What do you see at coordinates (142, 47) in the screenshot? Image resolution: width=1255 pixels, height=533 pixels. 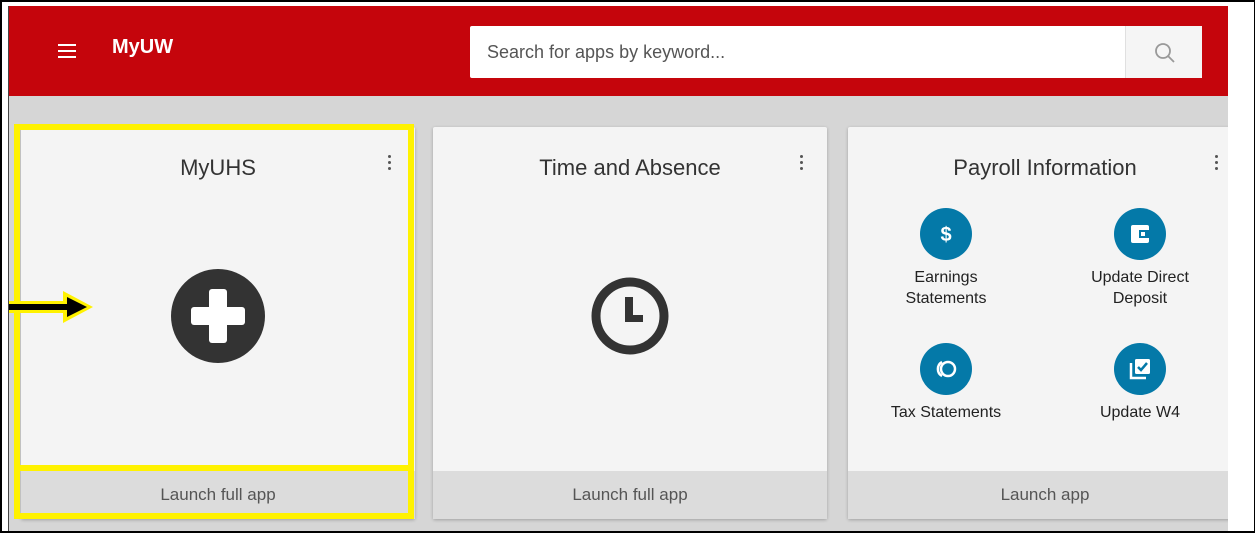 I see `app-title: MyUW` at bounding box center [142, 47].